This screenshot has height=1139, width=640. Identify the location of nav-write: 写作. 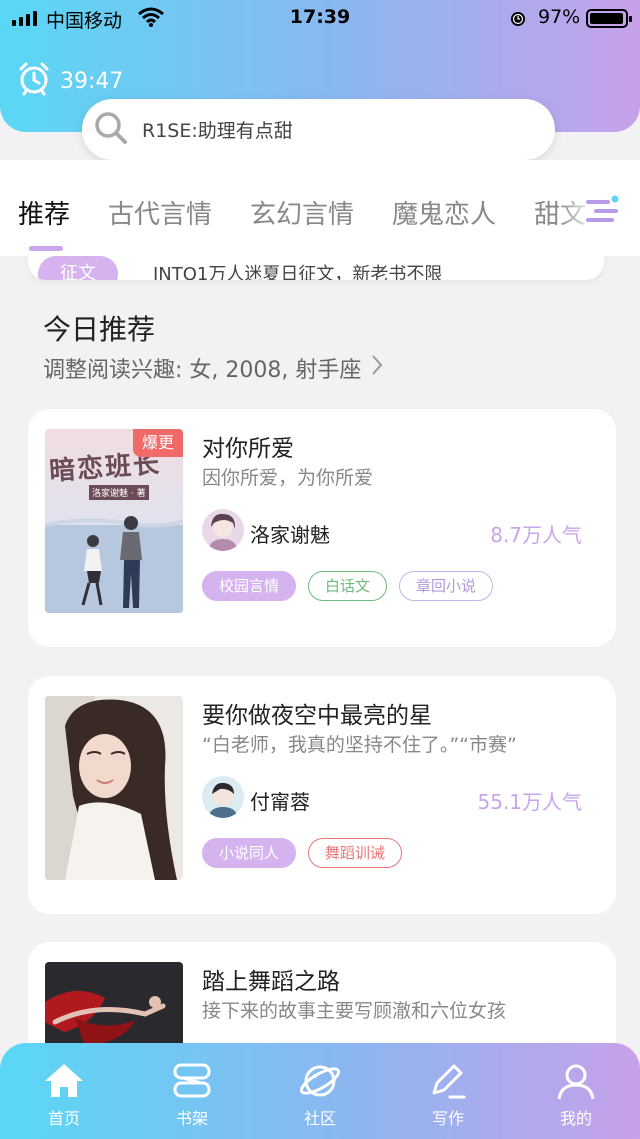
(448, 1091).